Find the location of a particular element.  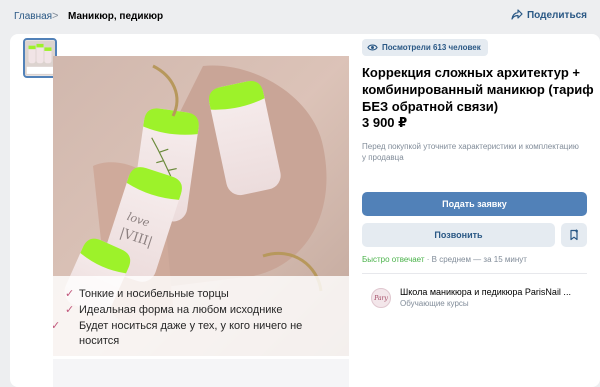

image-bullet-1: ✓ Тонкие и носибельные торцы is located at coordinates (195, 294).